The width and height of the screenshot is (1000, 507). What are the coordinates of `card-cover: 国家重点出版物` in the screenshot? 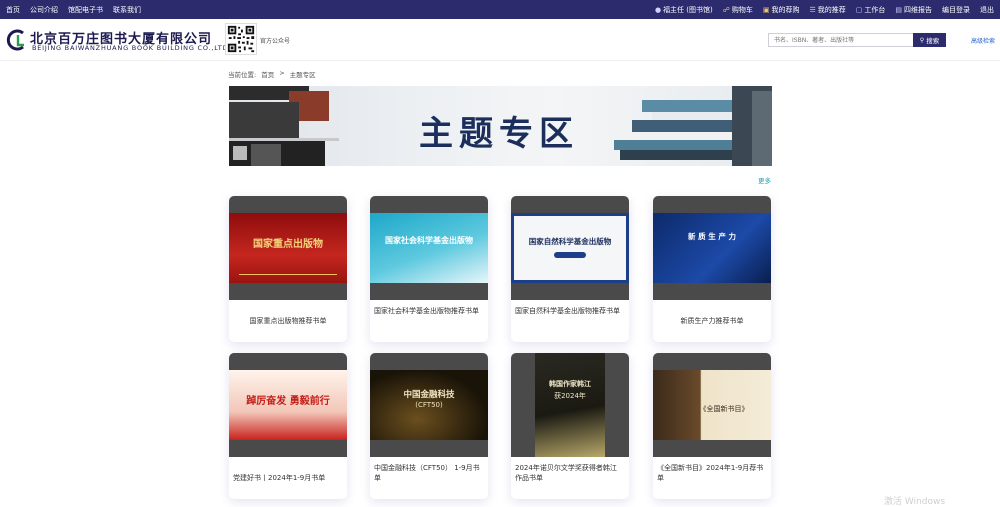 It's located at (288, 248).